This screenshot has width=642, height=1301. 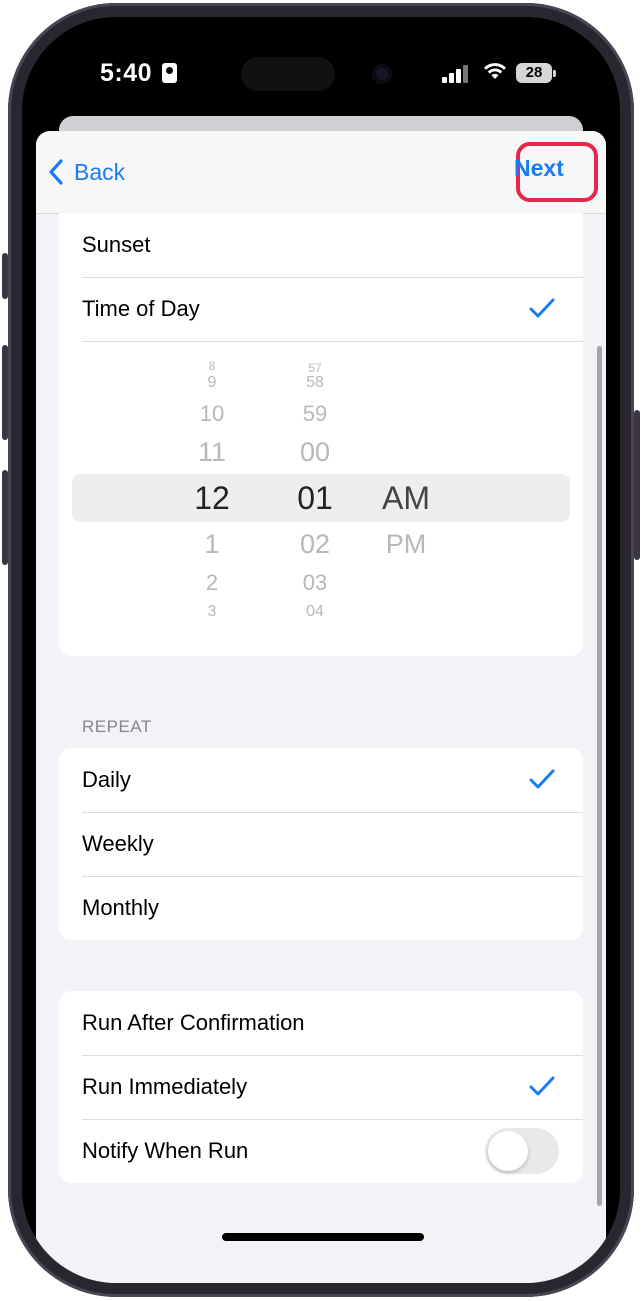 I want to click on minute-option: 04, so click(x=315, y=611).